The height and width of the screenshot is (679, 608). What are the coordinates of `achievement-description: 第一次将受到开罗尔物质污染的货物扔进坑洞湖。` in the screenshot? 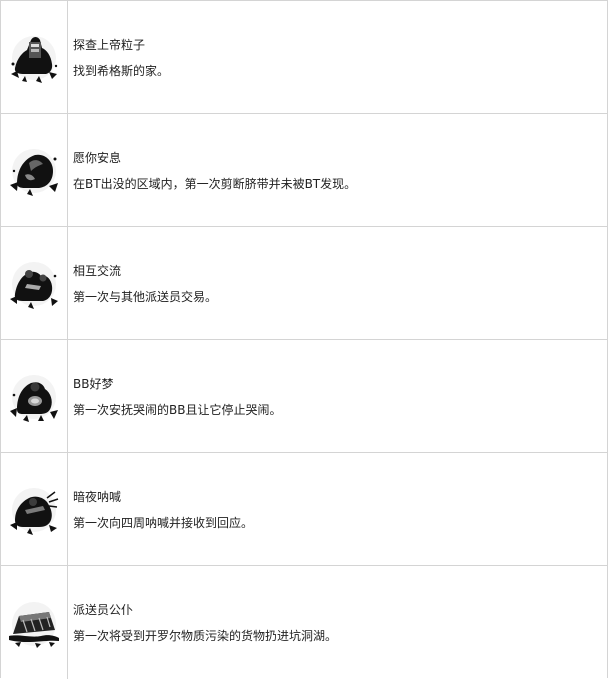 It's located at (205, 636).